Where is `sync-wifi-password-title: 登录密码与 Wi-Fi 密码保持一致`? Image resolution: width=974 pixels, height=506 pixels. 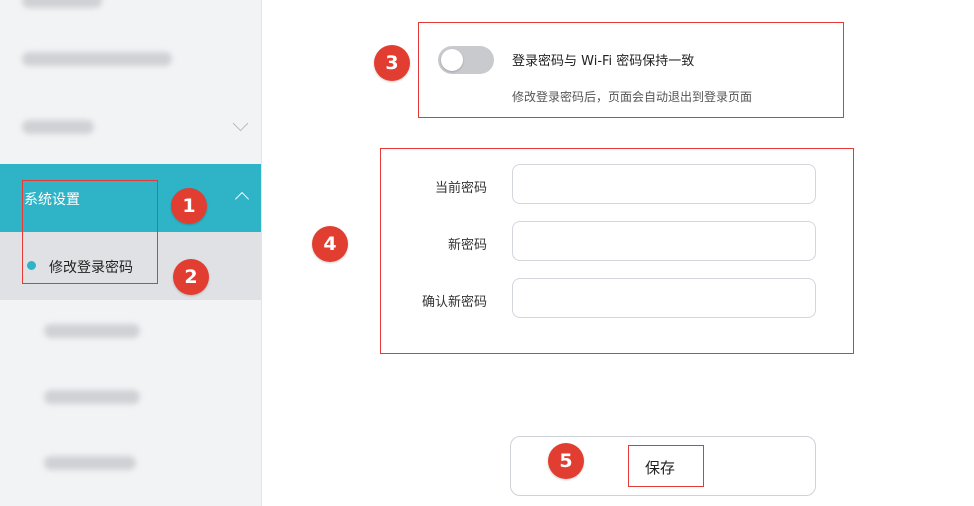 sync-wifi-password-title: 登录密码与 Wi-Fi 密码保持一致 is located at coordinates (603, 61).